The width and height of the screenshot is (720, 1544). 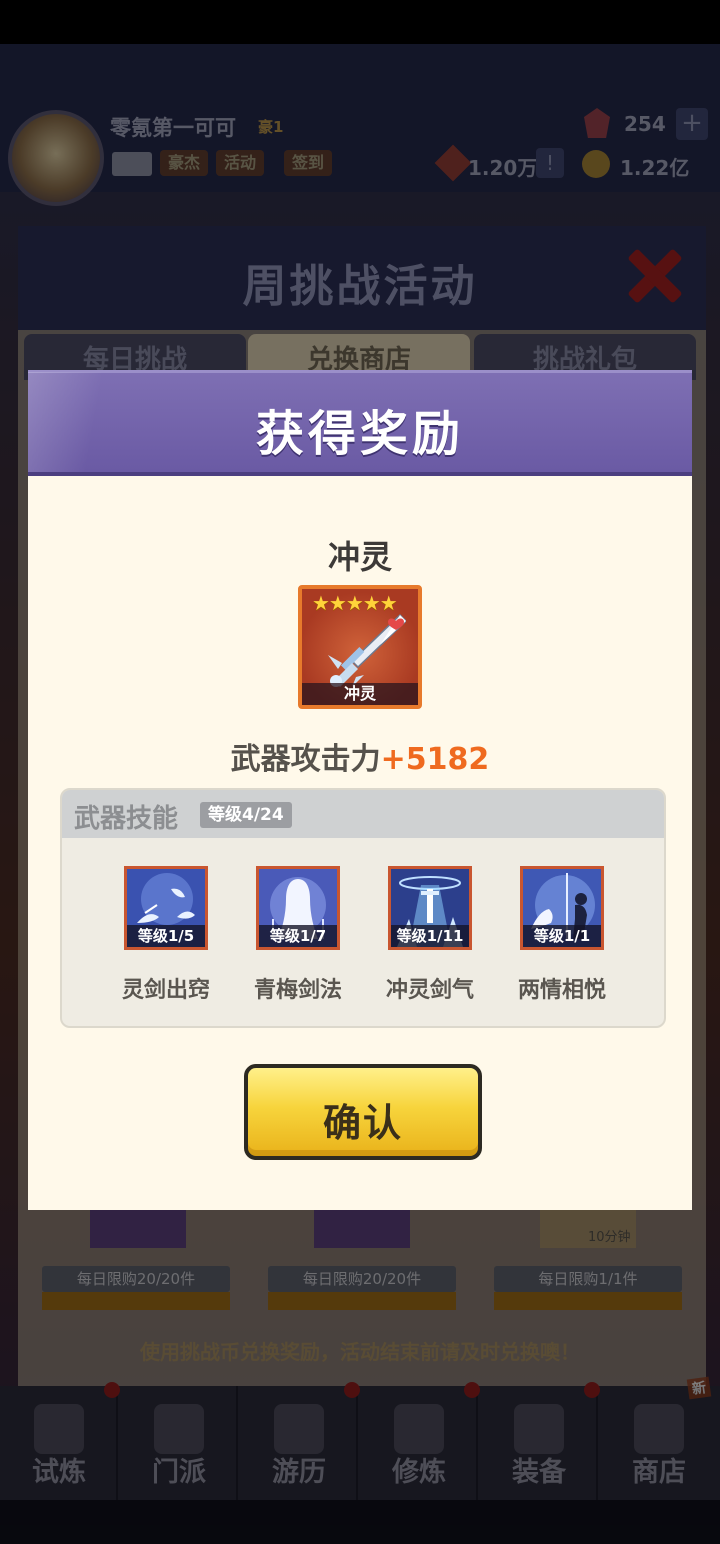 I want to click on weapon-attack-line: 武器攻击力+5182, so click(x=360, y=756).